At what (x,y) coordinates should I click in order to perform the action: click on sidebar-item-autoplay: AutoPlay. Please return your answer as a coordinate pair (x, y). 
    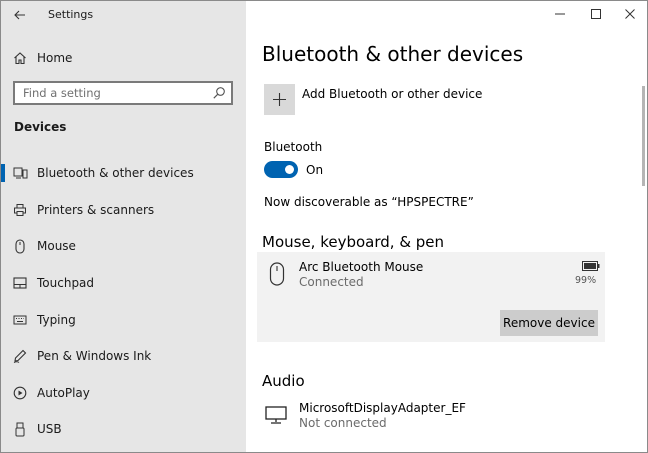
    Looking at the image, I should click on (123, 393).